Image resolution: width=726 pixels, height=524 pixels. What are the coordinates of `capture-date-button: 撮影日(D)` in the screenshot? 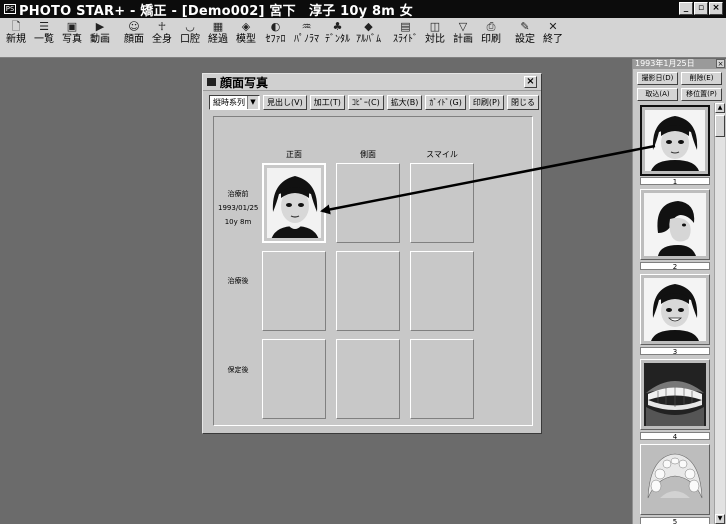 It's located at (657, 78).